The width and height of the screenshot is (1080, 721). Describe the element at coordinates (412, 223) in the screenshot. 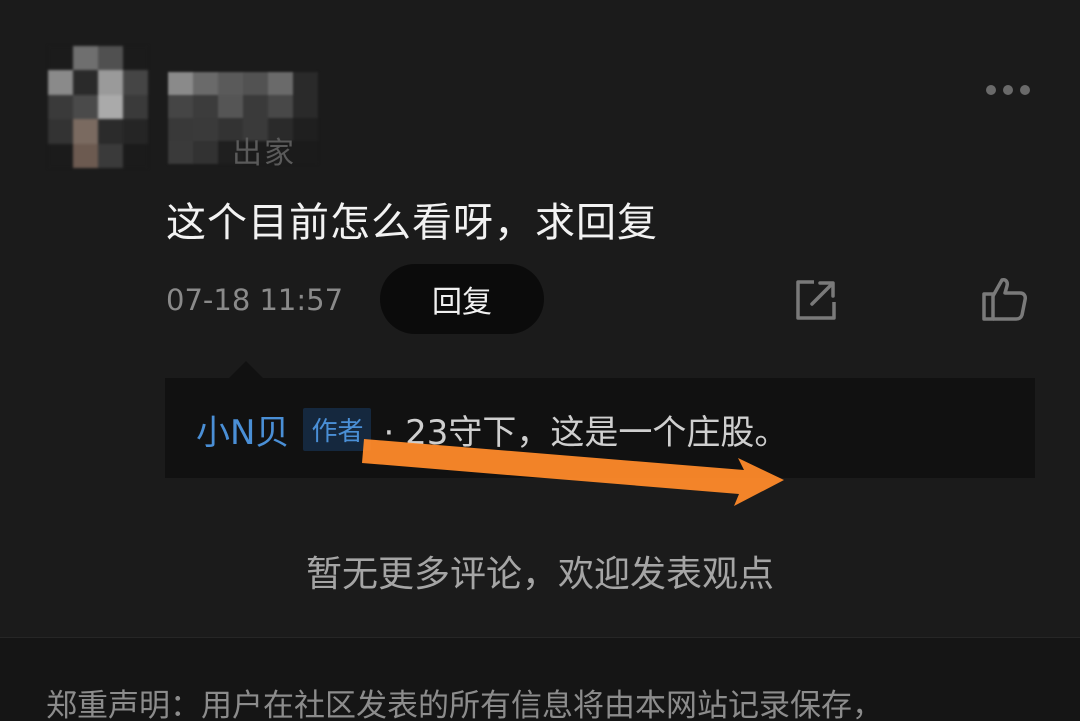

I see `comment-text: 这个目前怎么看呀，求回复` at that location.